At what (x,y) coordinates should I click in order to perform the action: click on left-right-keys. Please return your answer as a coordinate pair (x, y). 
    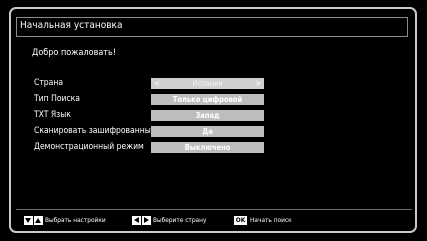
    Looking at the image, I should click on (141, 220).